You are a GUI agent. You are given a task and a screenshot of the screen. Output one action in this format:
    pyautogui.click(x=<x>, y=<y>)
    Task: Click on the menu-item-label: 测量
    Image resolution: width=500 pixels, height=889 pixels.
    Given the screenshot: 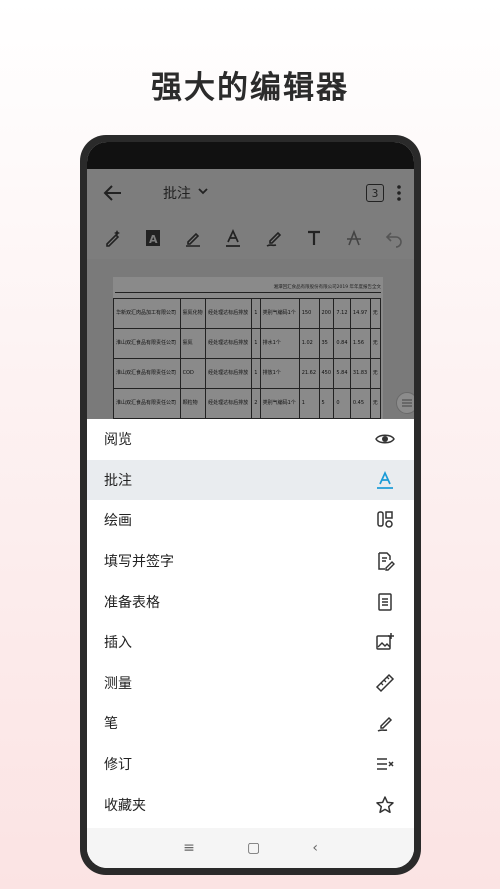 What is the action you would take?
    pyautogui.click(x=118, y=683)
    